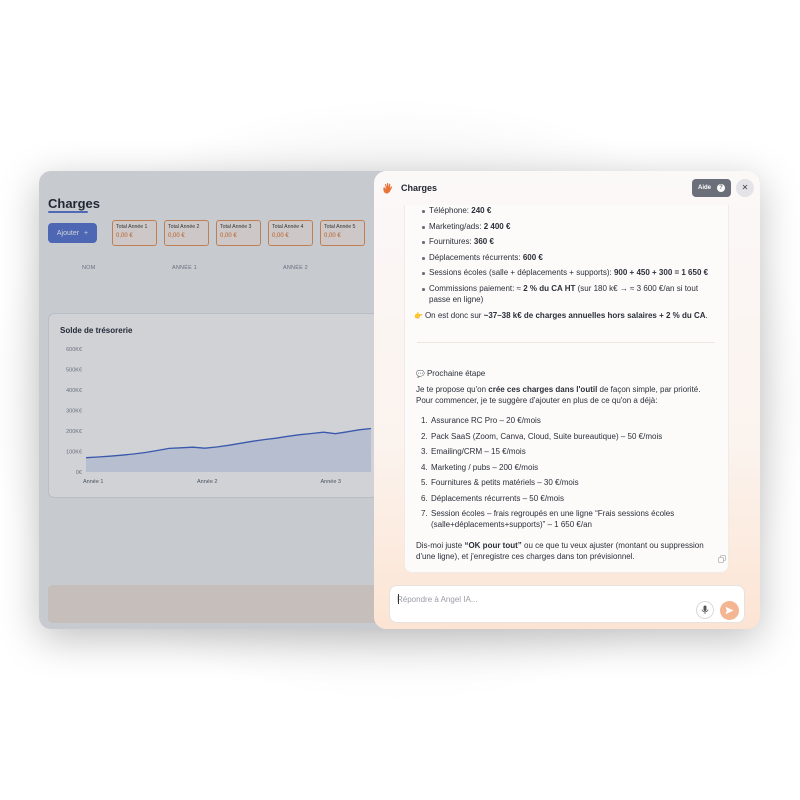 The height and width of the screenshot is (800, 800). Describe the element at coordinates (424, 467) in the screenshot. I see `step-number: 4.` at that location.